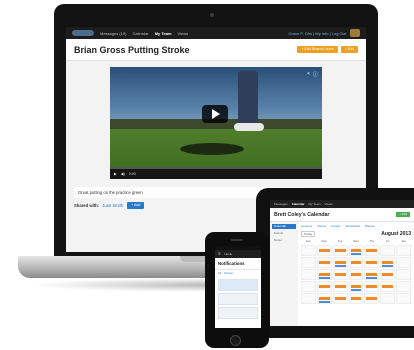 The height and width of the screenshot is (350, 414). Describe the element at coordinates (115, 174) in the screenshot. I see `play-small-icon: ▶` at that location.